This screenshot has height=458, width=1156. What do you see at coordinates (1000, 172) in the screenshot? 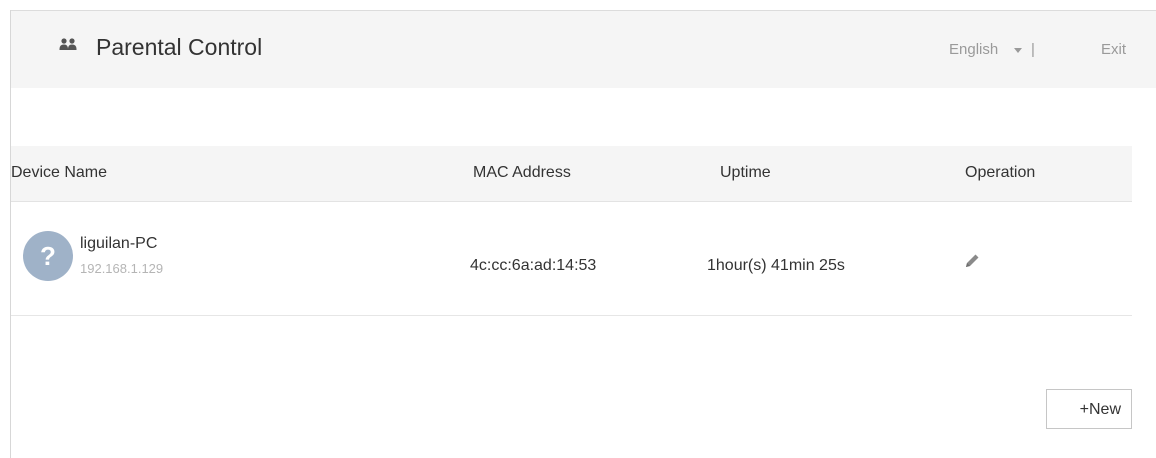
I see `column-header-operation: Operation` at bounding box center [1000, 172].